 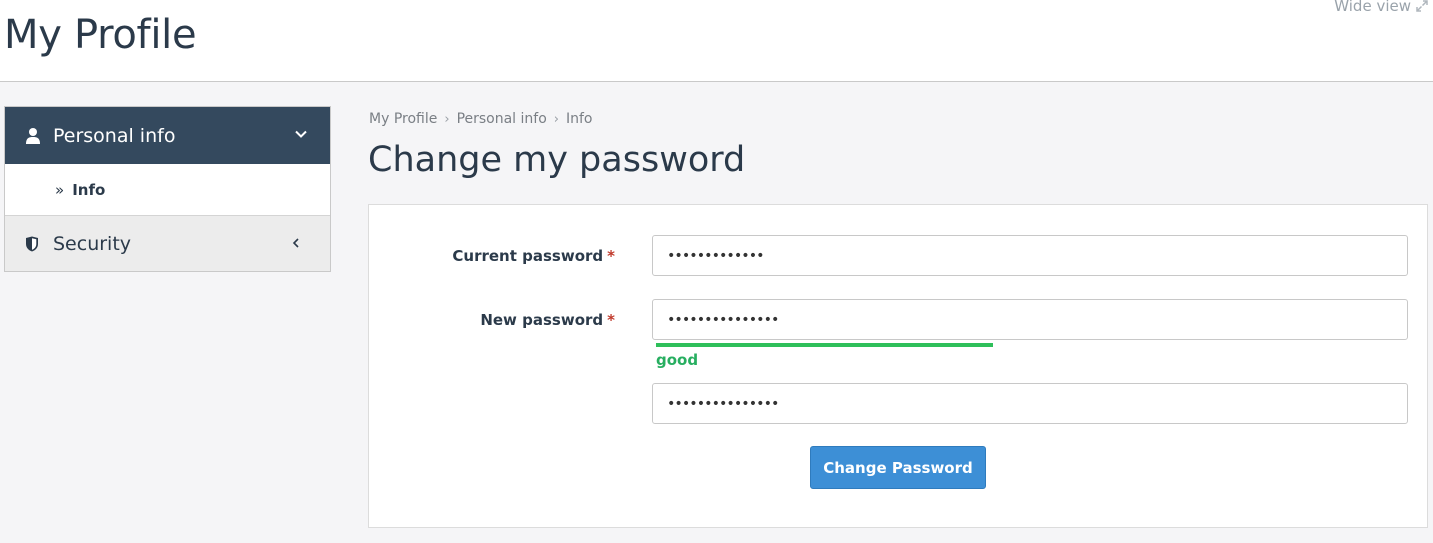 I want to click on sidebar-subitem-info: » Info, so click(x=167, y=190).